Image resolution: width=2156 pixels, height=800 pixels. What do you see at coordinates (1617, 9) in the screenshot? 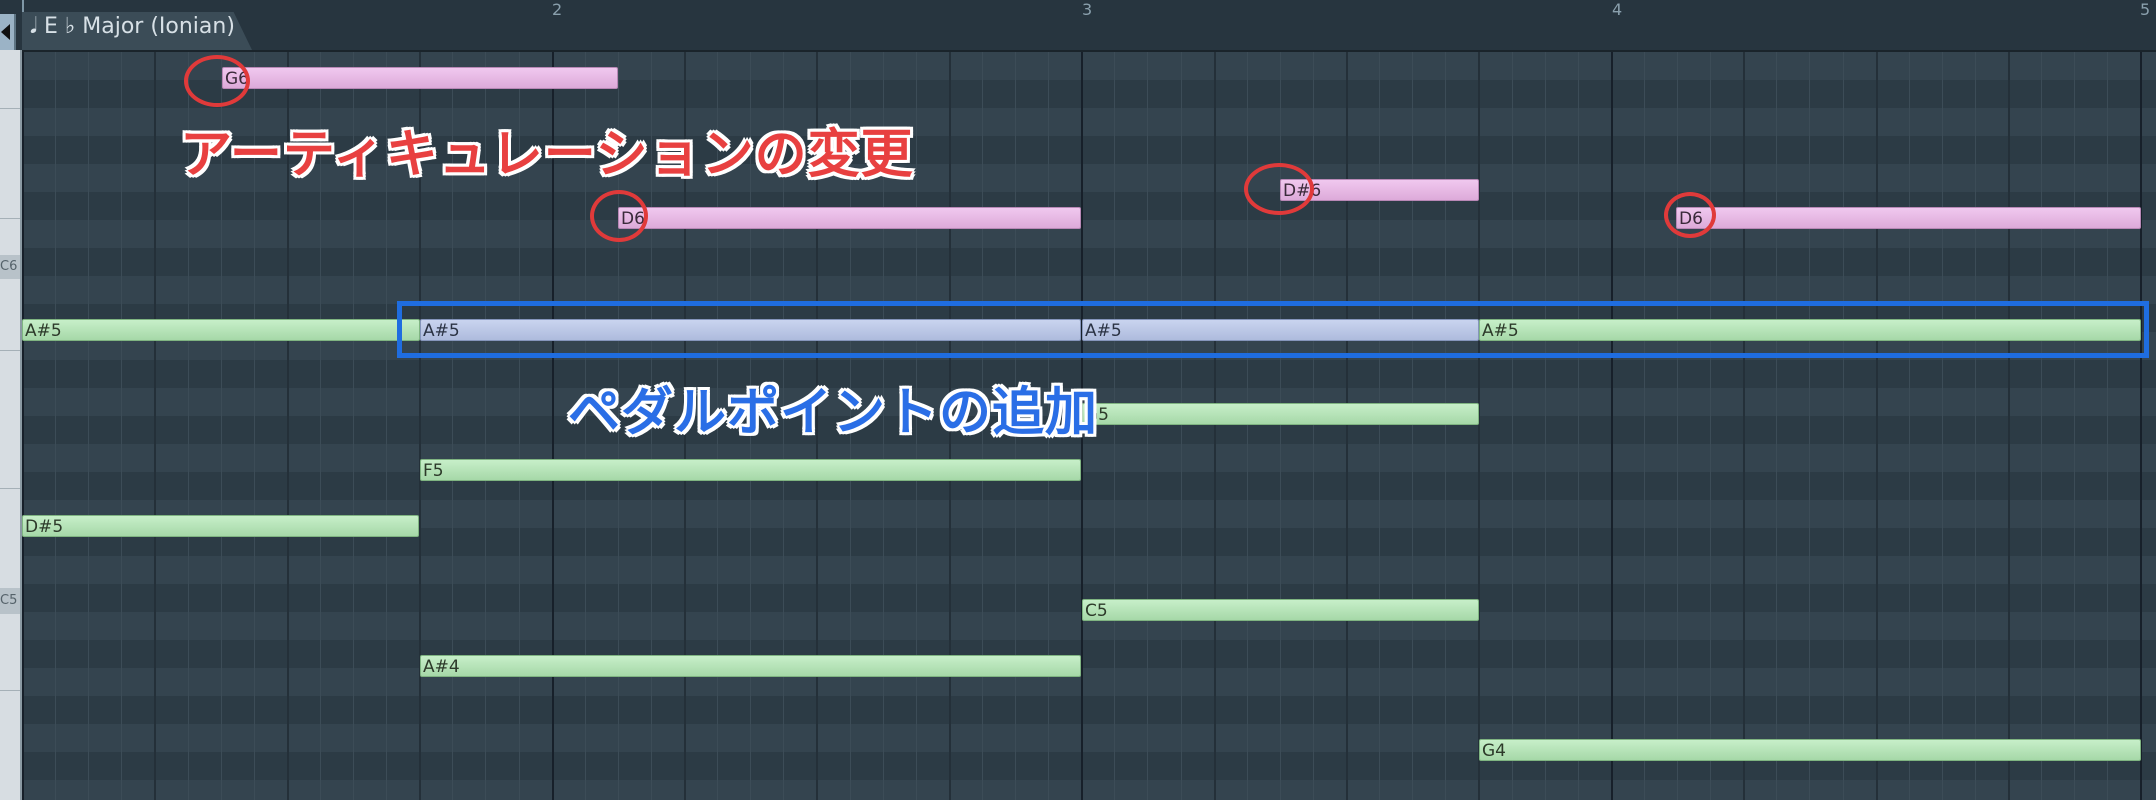
I see `bar-number: 4` at bounding box center [1617, 9].